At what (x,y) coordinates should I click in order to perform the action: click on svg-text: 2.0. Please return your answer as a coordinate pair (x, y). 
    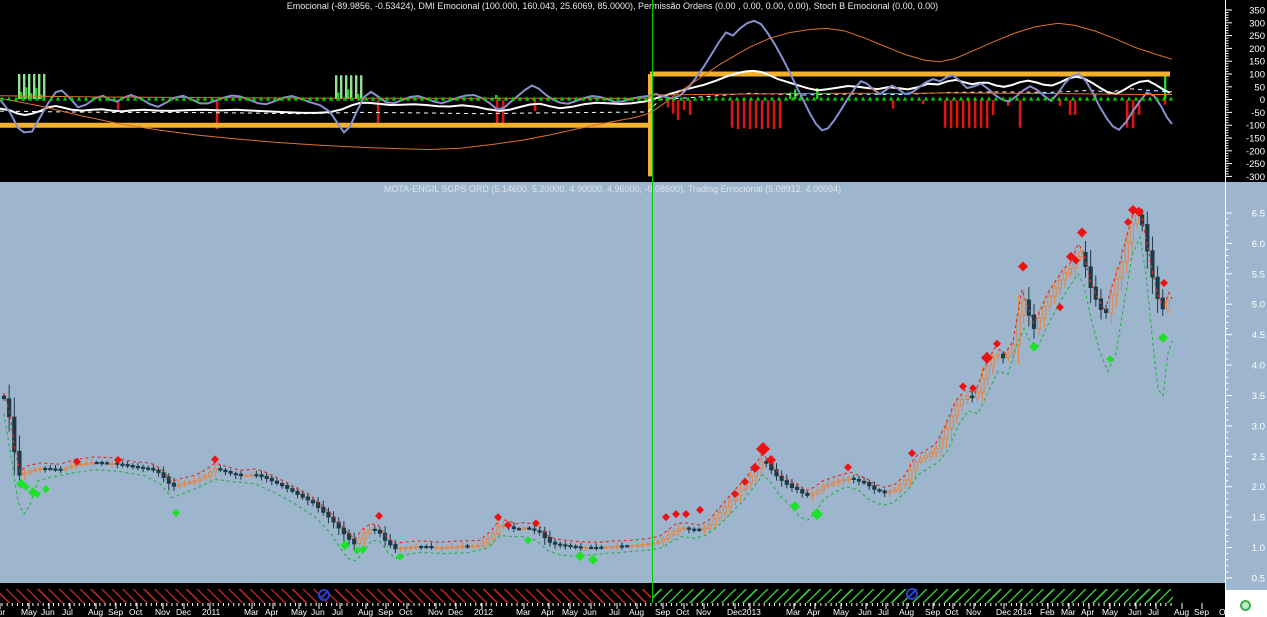
    Looking at the image, I should click on (1258, 487).